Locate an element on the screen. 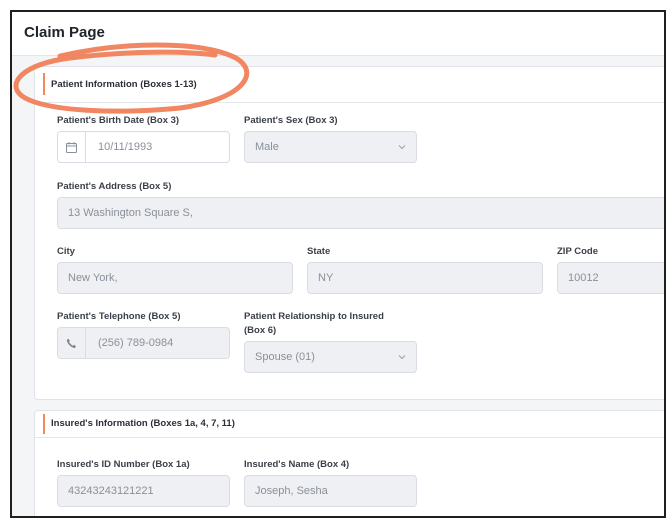  zip-value: 10012 is located at coordinates (583, 278).